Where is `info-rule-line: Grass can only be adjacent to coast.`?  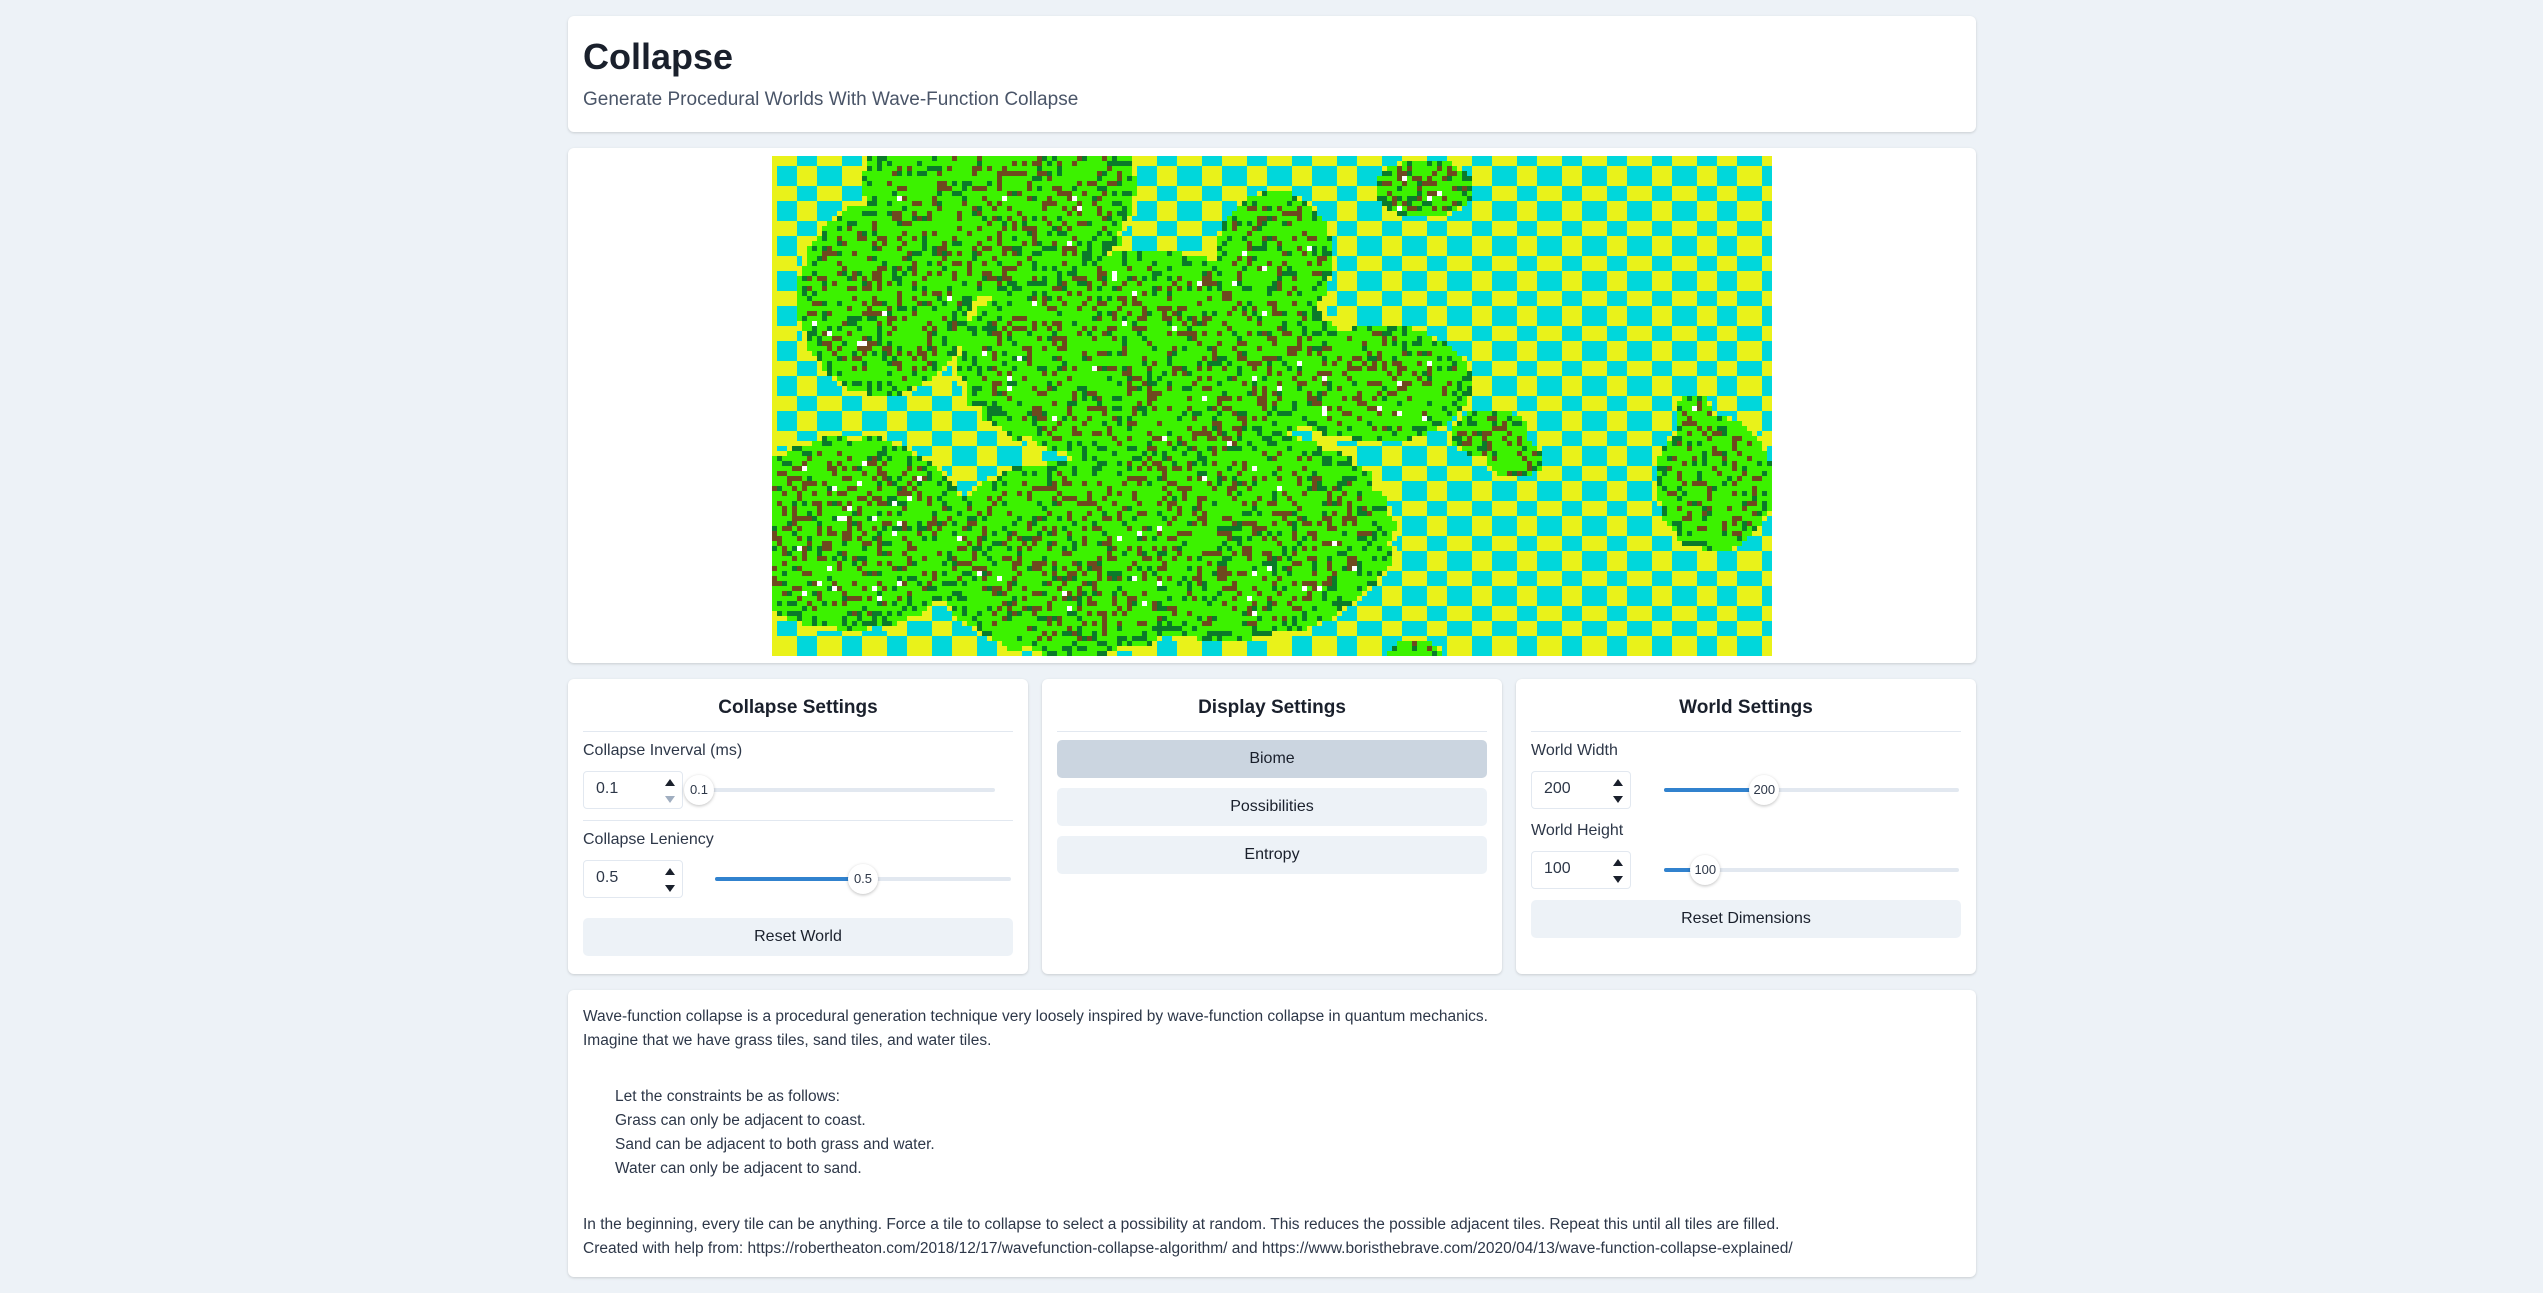 info-rule-line: Grass can only be adjacent to coast. is located at coordinates (740, 1120).